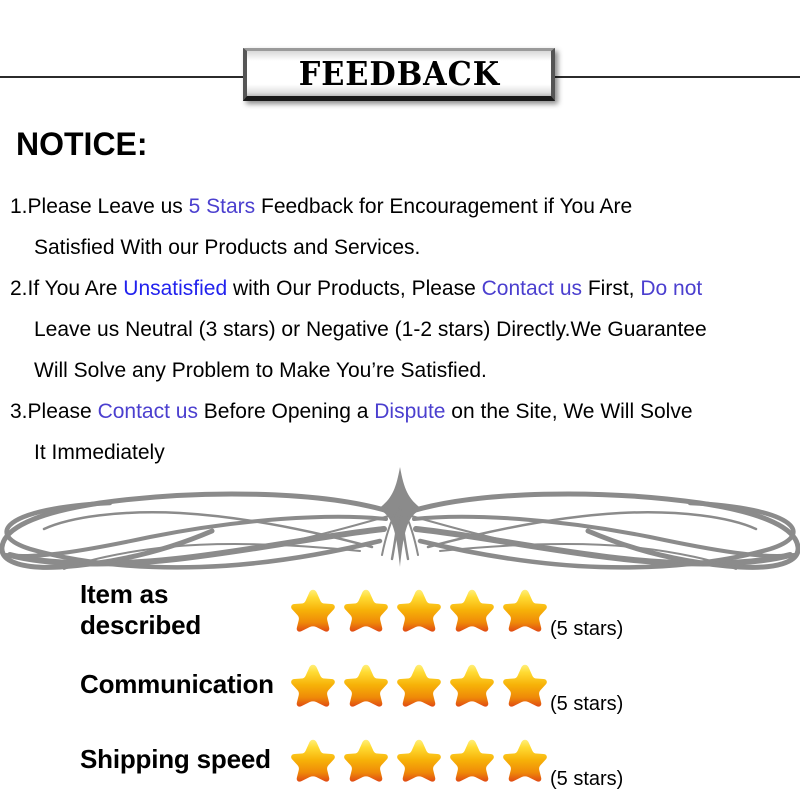 The height and width of the screenshot is (800, 800). I want to click on notice-highlight: Dispute, so click(410, 411).